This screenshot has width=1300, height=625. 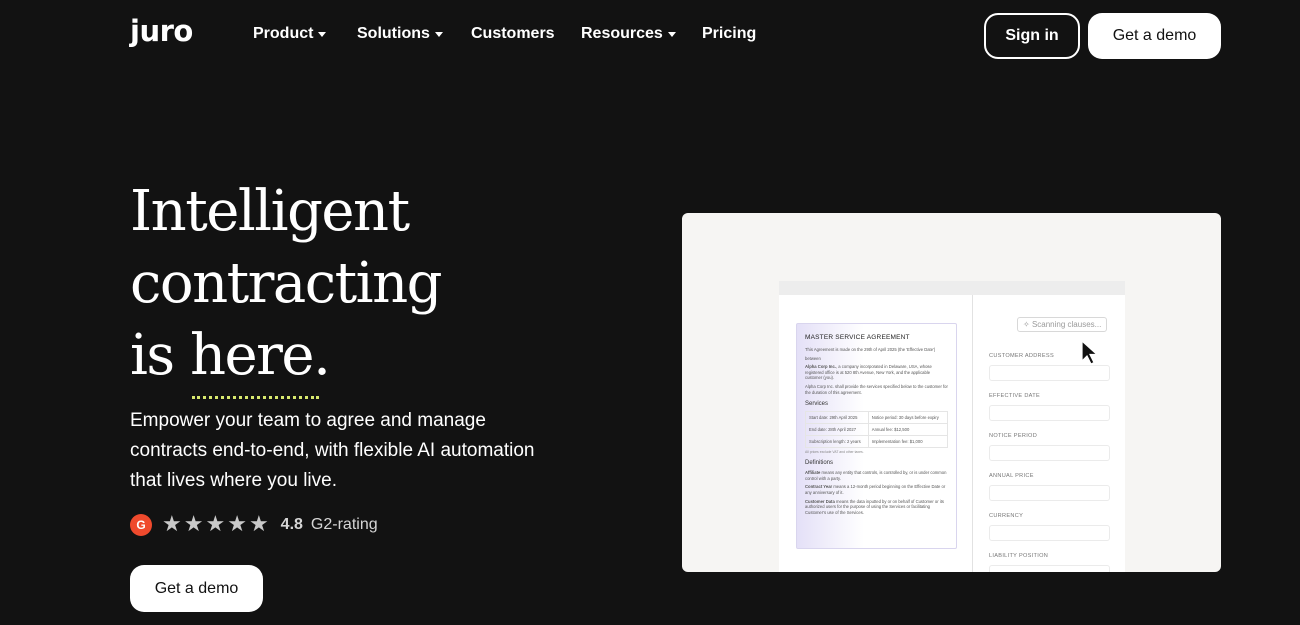 What do you see at coordinates (908, 442) in the screenshot?
I see `table-cell: Implementation fee: $1,000` at bounding box center [908, 442].